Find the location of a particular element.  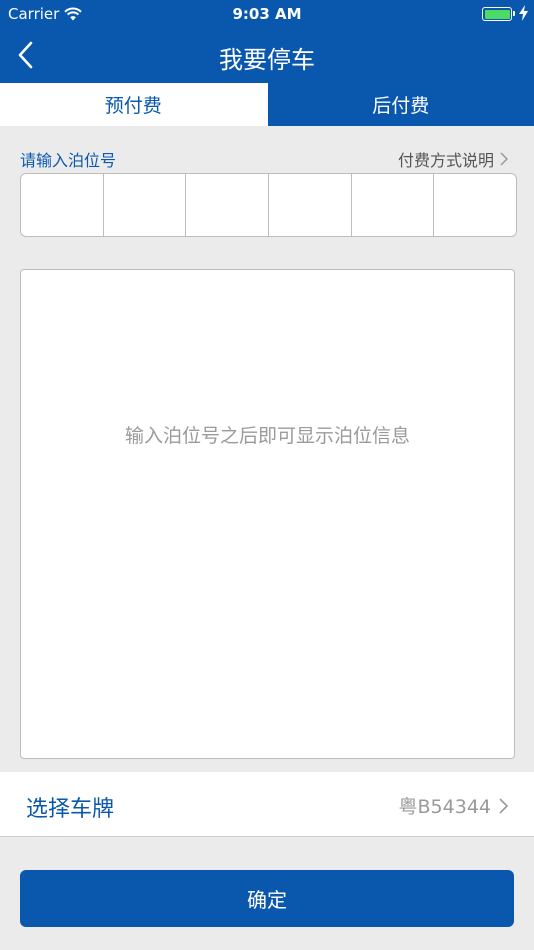

confirm-button: 确定 is located at coordinates (267, 898).